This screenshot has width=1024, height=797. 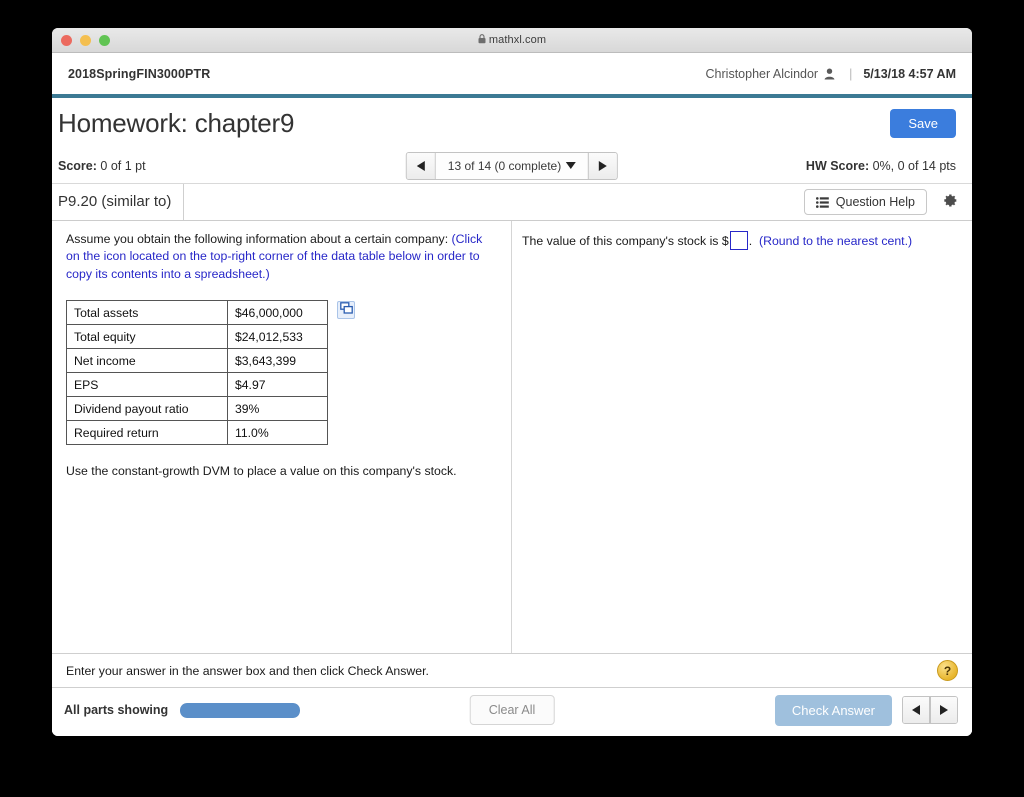 I want to click on table-cell-value: 11.0%, so click(x=277, y=433).